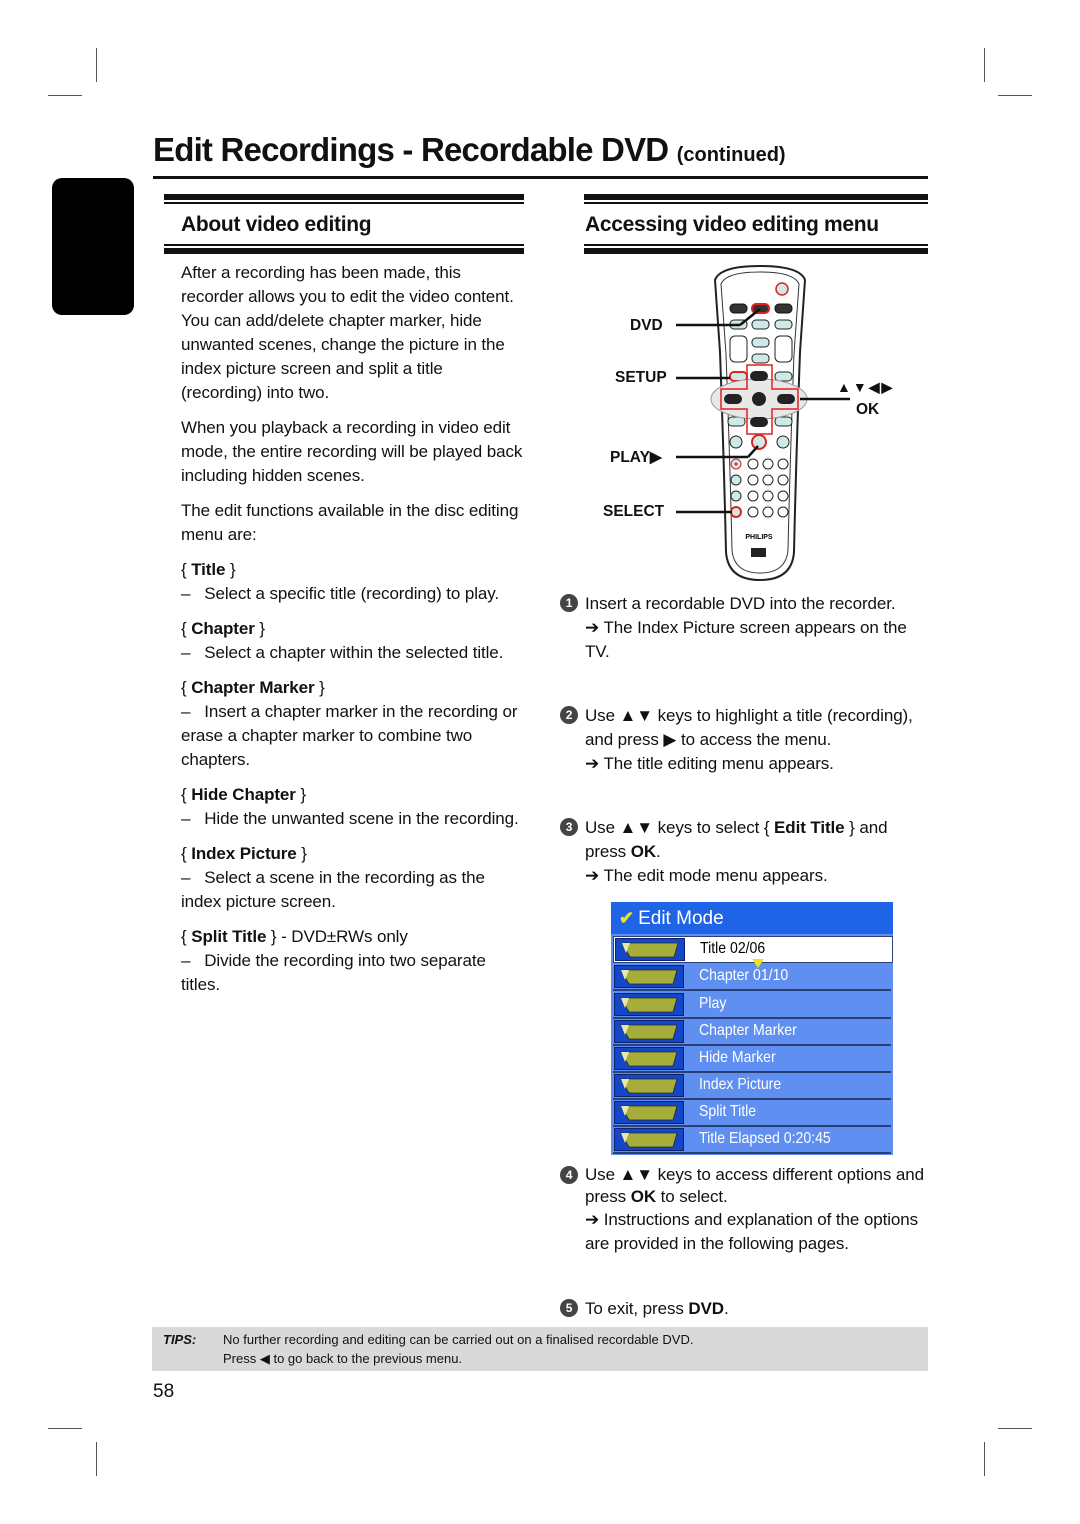  Describe the element at coordinates (782, 289) in the screenshot. I see `power-icon` at that location.